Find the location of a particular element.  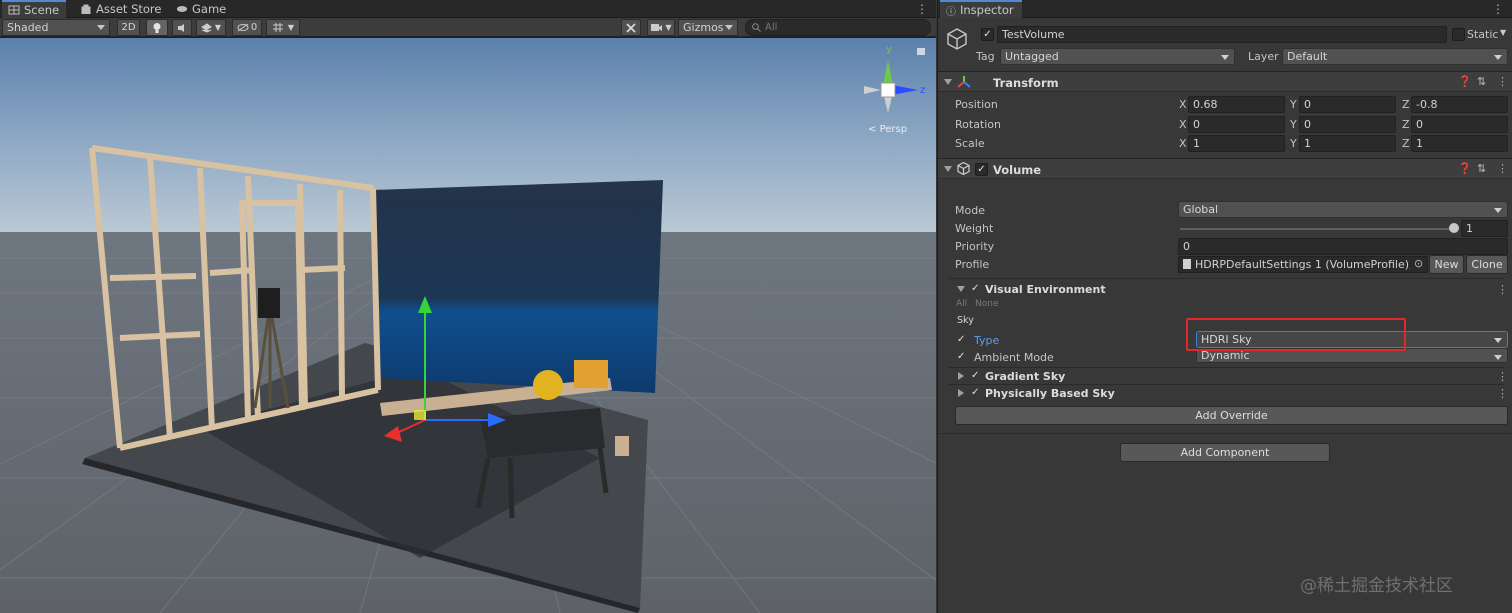

ambient-mode-dropdown: Dynamic is located at coordinates (1352, 355).